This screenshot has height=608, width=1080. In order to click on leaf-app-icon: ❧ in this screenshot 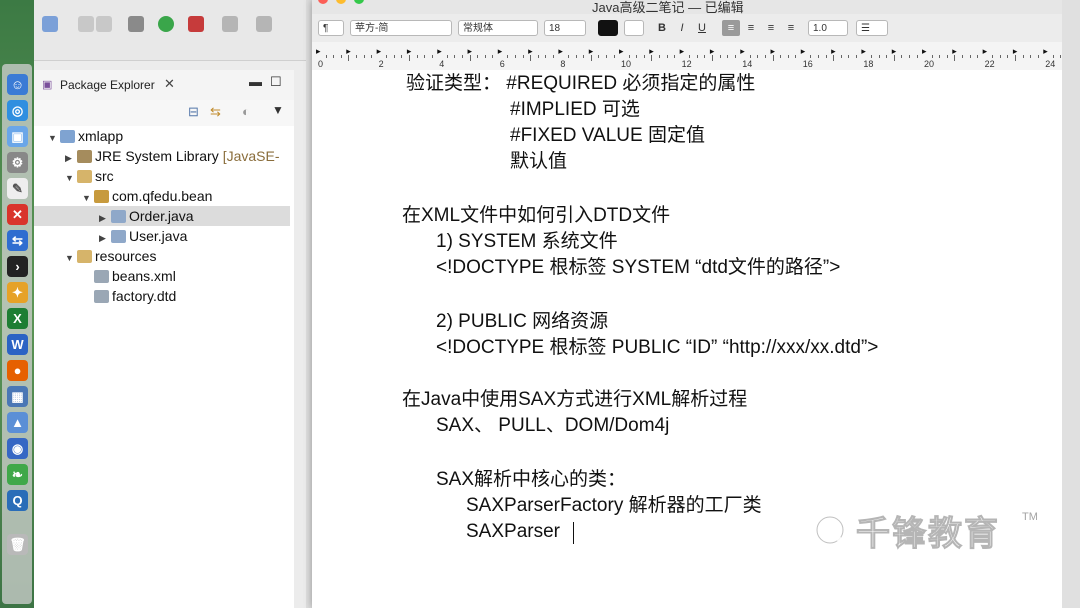, I will do `click(17, 474)`.